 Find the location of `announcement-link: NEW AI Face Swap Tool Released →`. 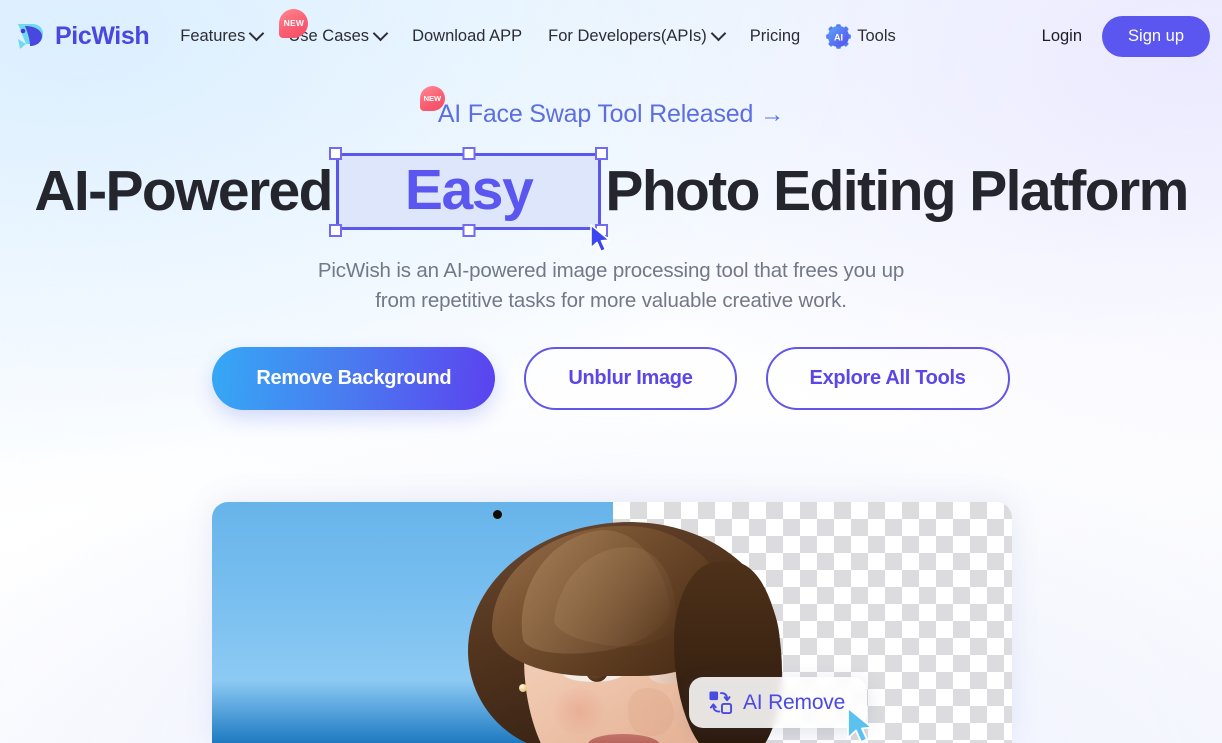

announcement-link: NEW AI Face Swap Tool Released → is located at coordinates (602, 107).